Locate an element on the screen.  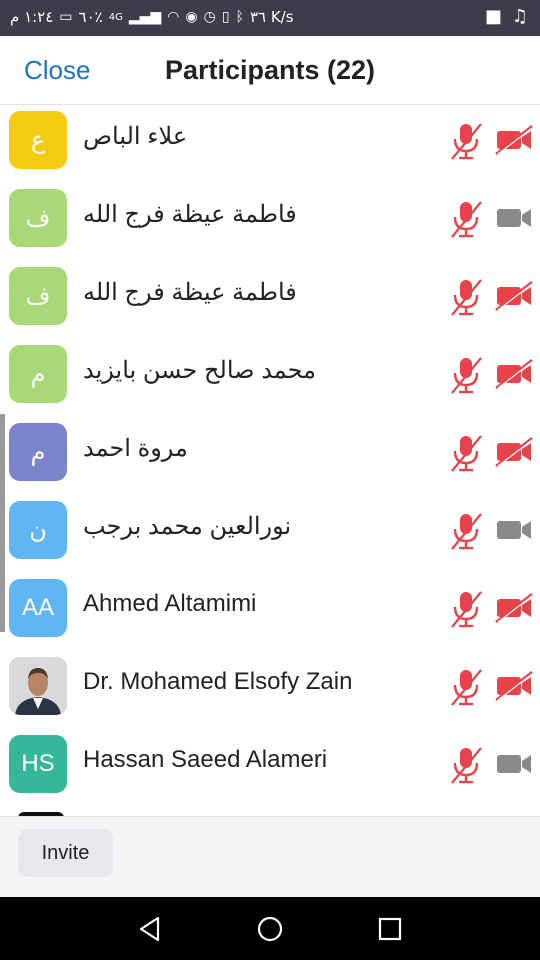
home-icon is located at coordinates (270, 929).